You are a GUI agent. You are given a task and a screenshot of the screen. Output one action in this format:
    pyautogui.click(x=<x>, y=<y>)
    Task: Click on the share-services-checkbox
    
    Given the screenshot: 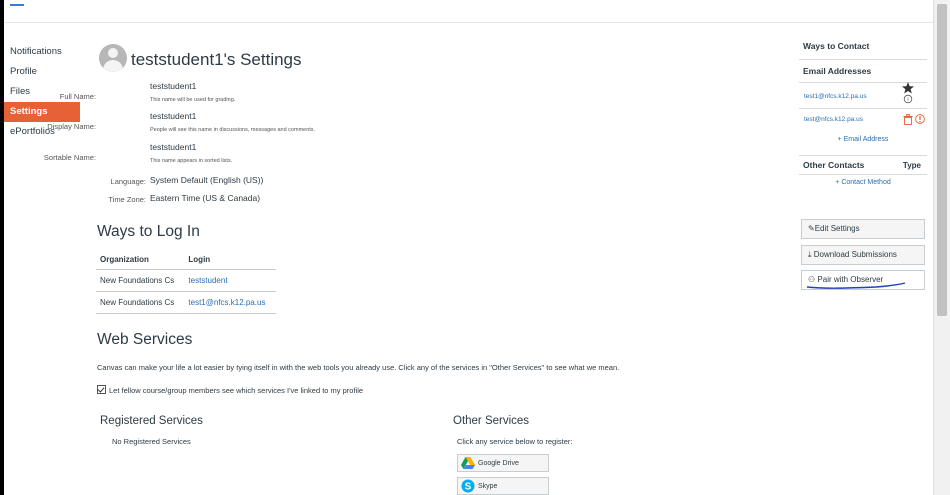 What is the action you would take?
    pyautogui.click(x=101, y=389)
    